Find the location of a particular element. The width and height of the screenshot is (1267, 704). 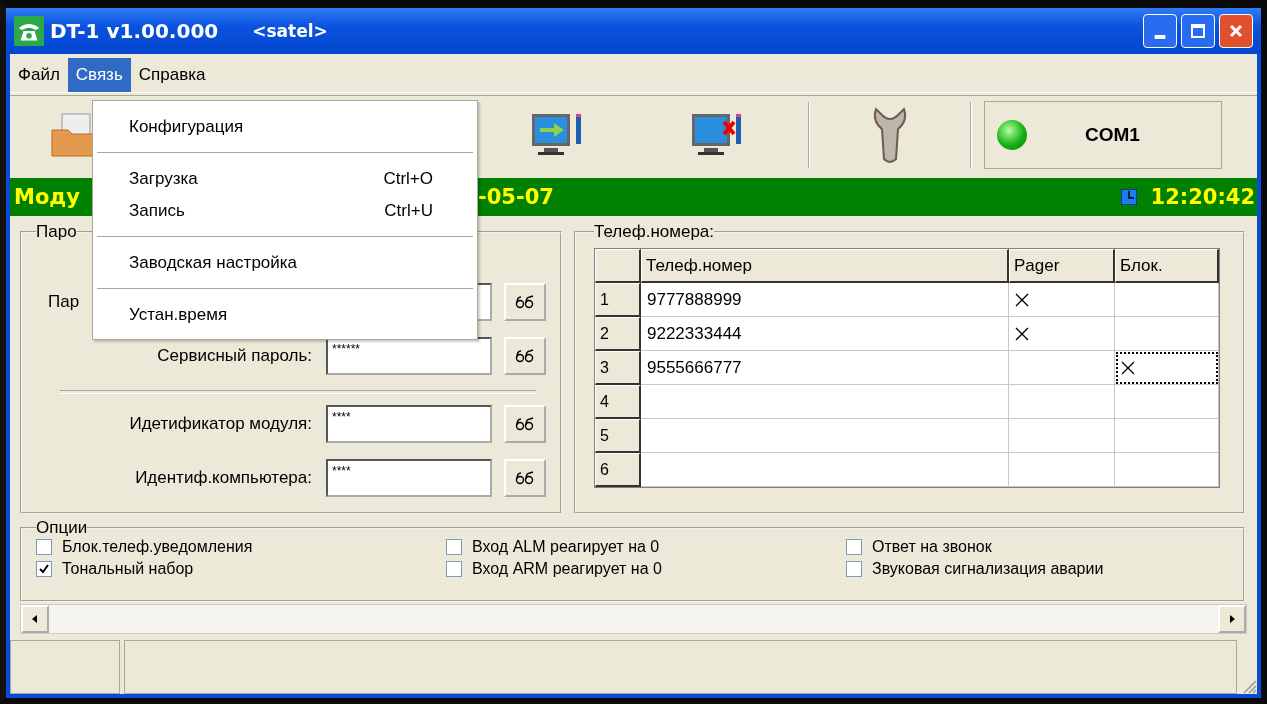

check-icon is located at coordinates (44, 569).